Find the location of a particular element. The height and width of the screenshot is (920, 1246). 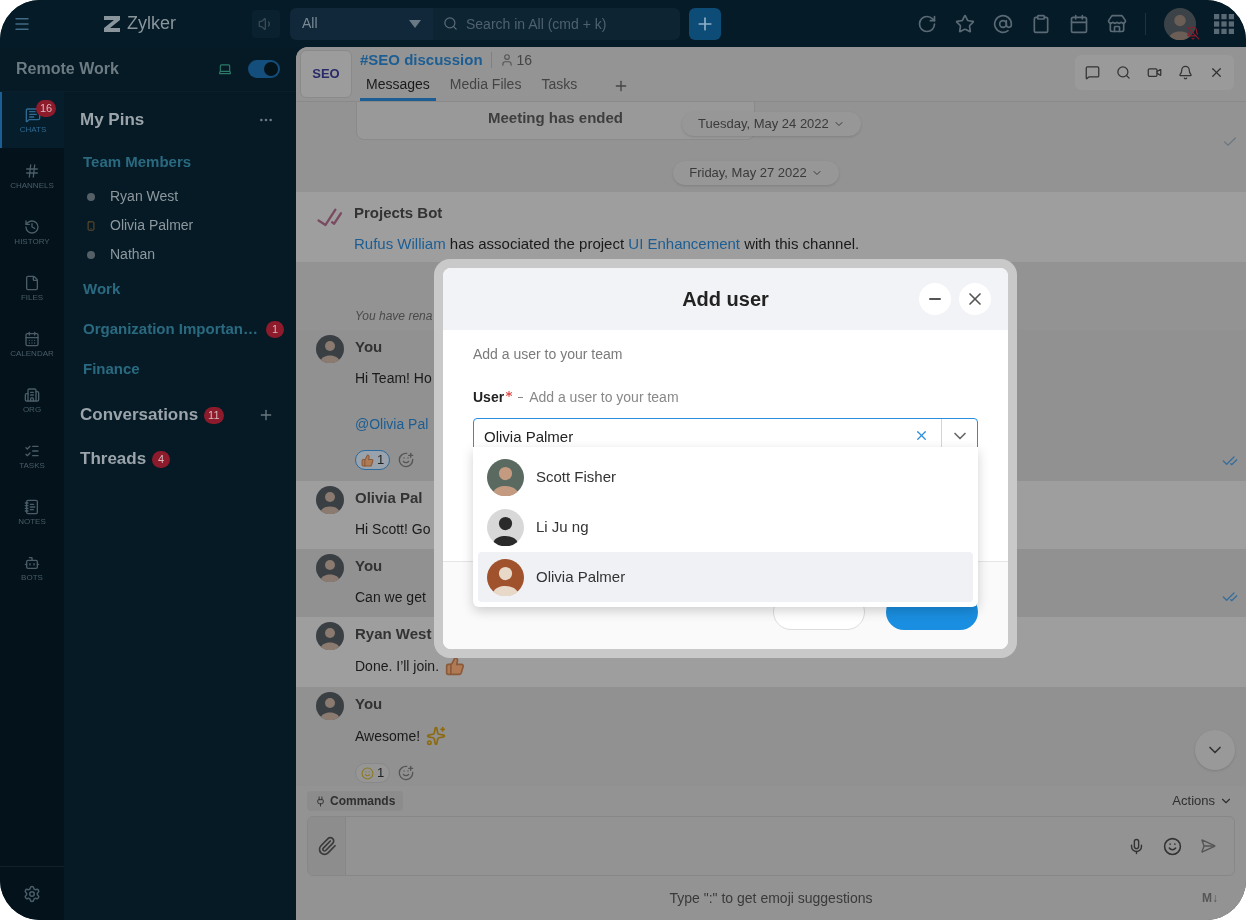

field-label: User is located at coordinates (489, 397).